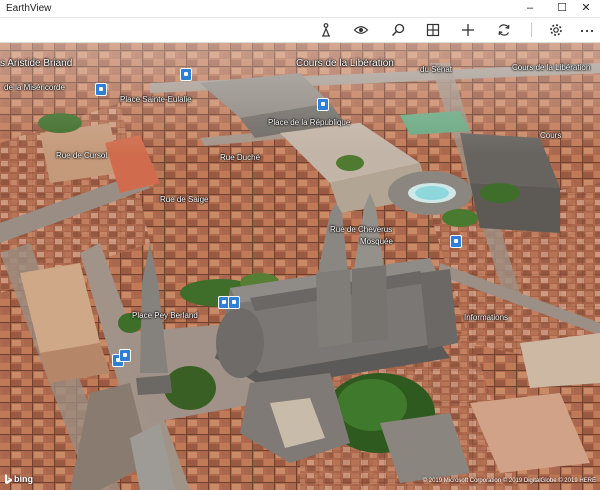  Describe the element at coordinates (34, 87) in the screenshot. I see `label-misericorde: de la Miséricorde` at that location.